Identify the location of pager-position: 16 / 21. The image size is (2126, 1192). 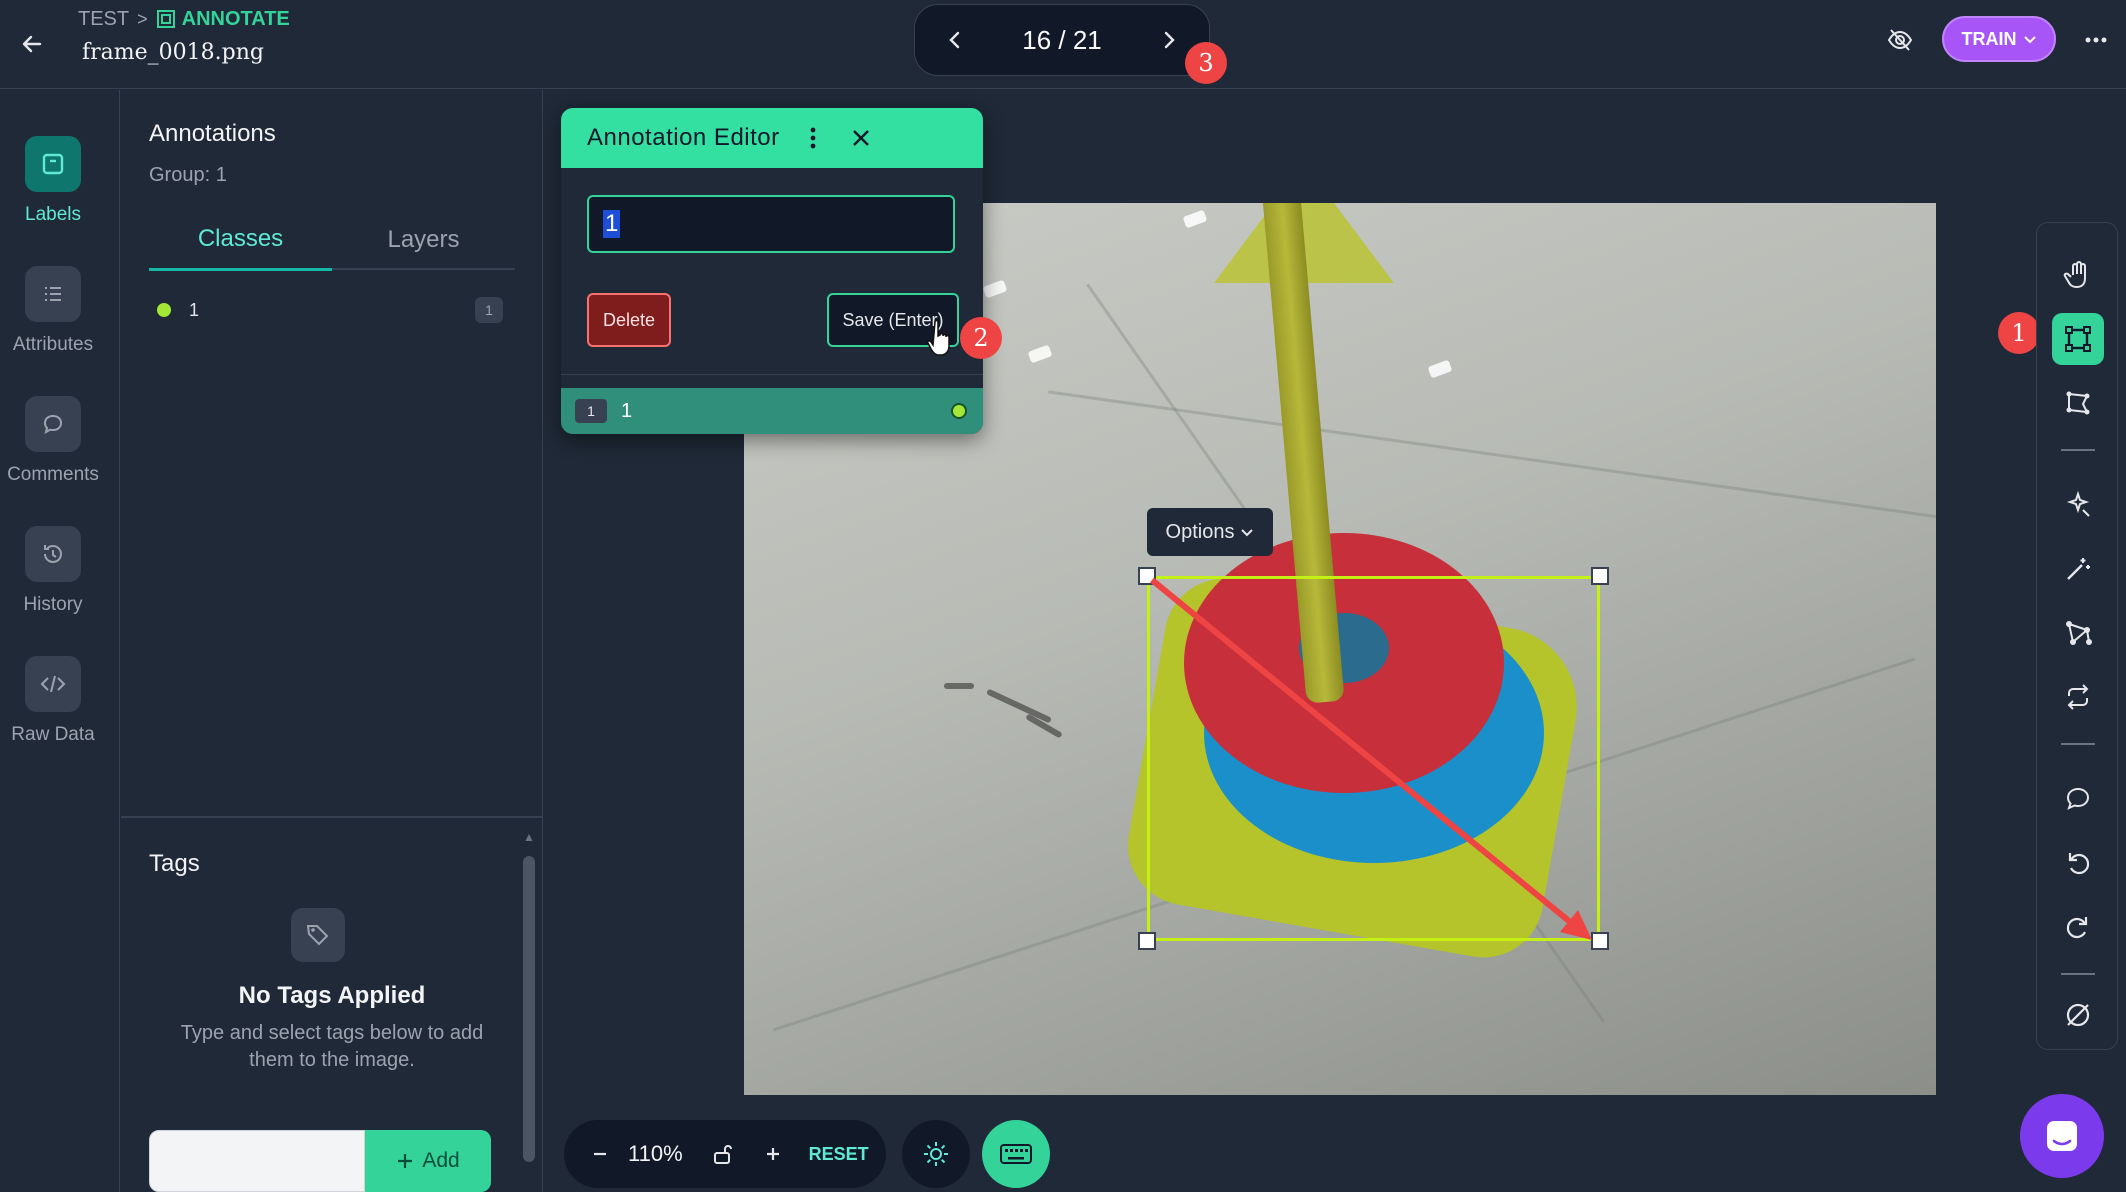
(1062, 39).